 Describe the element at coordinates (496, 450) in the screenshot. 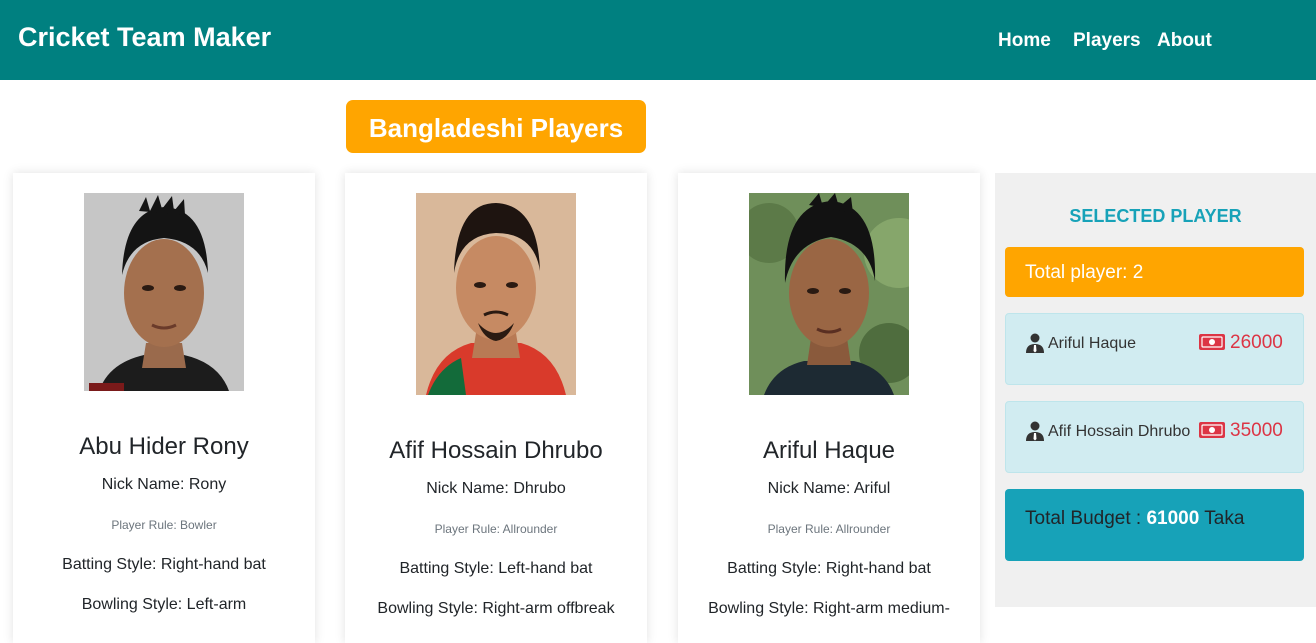

I see `player-name: Afif Hossain Dhrubo` at that location.